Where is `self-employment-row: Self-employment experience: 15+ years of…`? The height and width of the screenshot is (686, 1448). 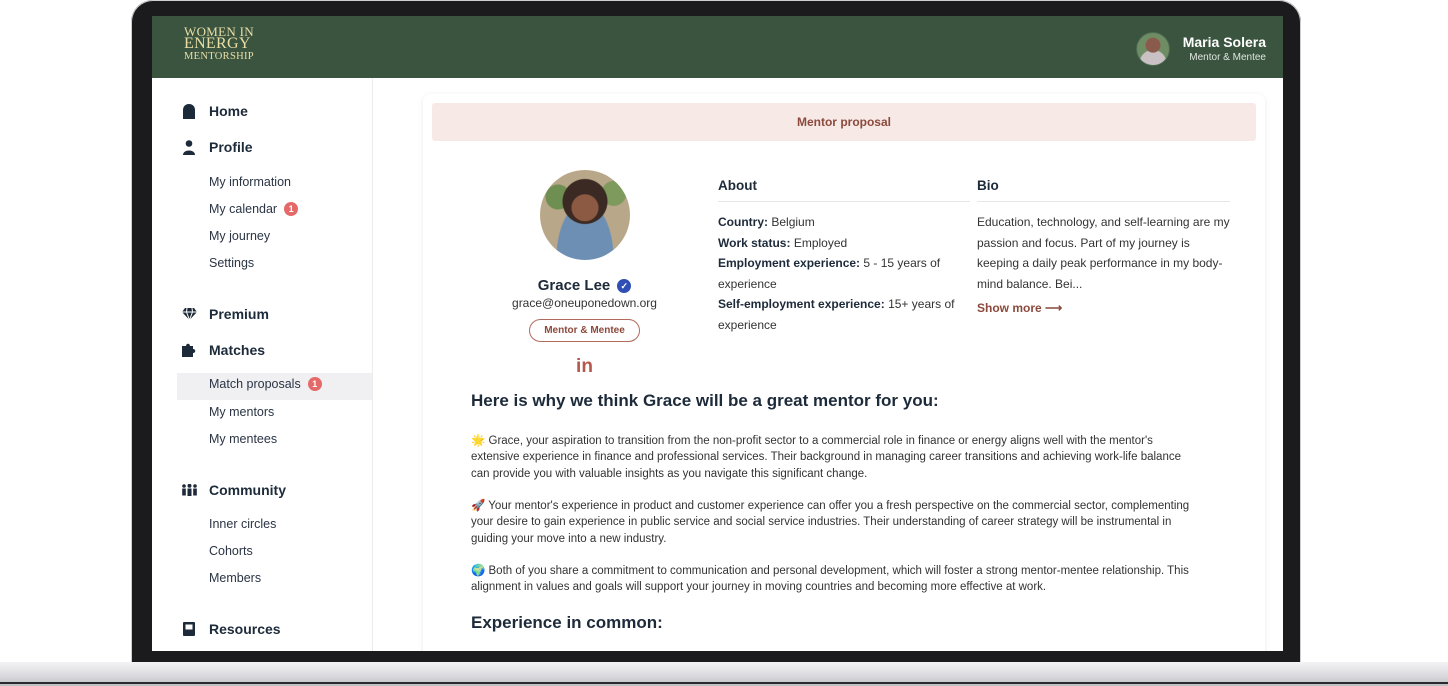 self-employment-row: Self-employment experience: 15+ years of… is located at coordinates (844, 314).